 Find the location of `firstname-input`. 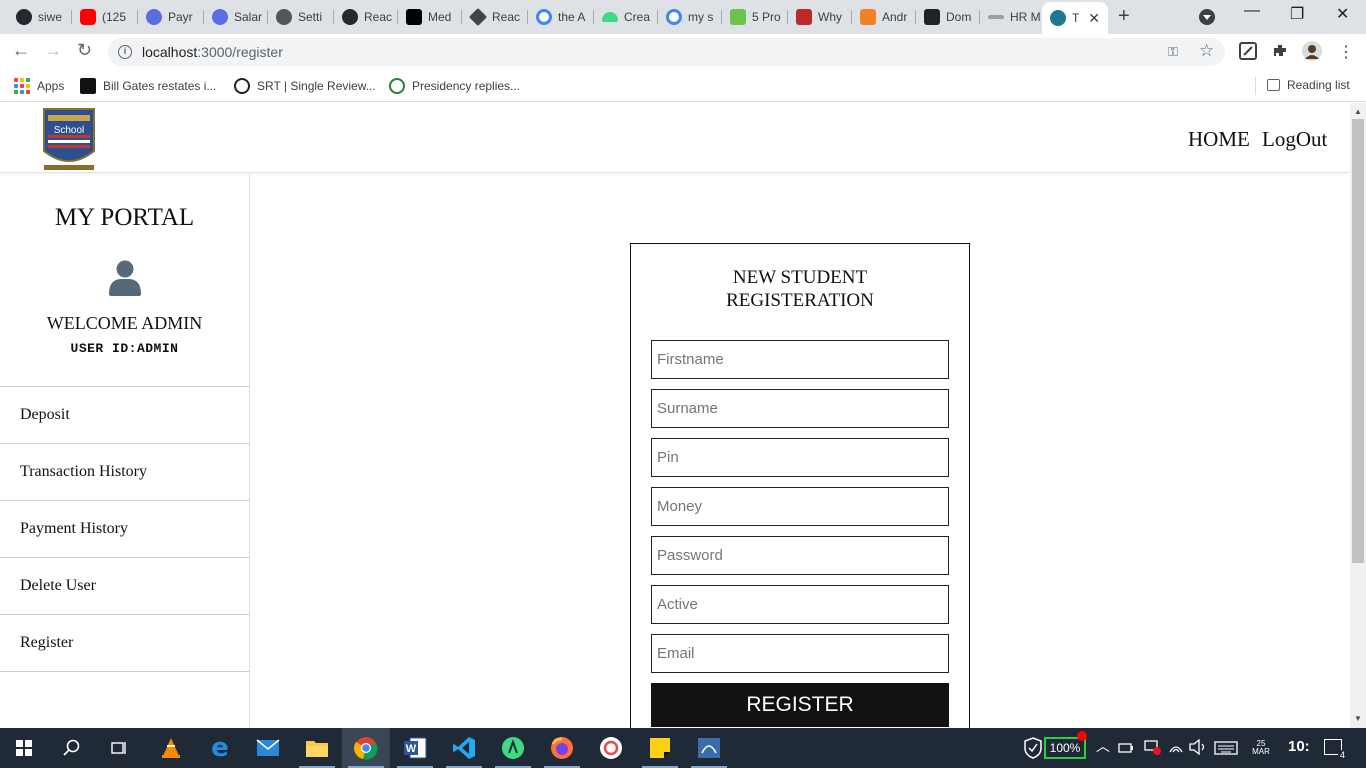

firstname-input is located at coordinates (800, 359).